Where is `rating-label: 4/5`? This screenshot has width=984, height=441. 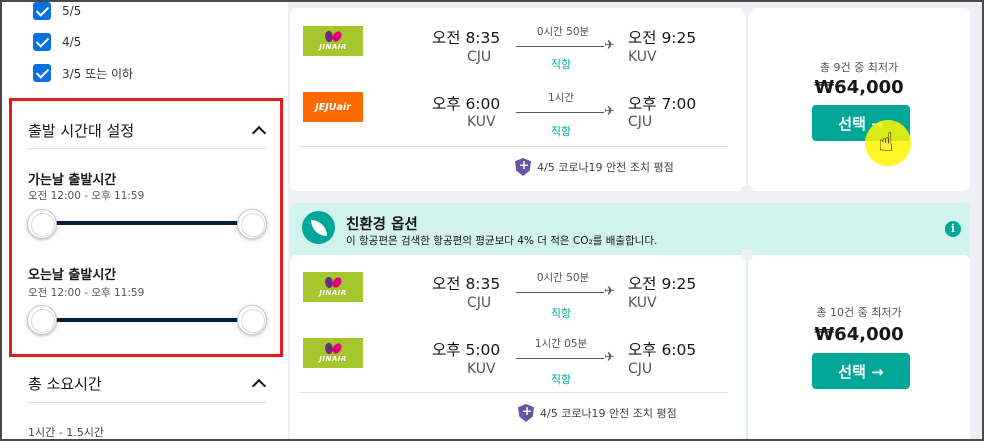
rating-label: 4/5 is located at coordinates (72, 42).